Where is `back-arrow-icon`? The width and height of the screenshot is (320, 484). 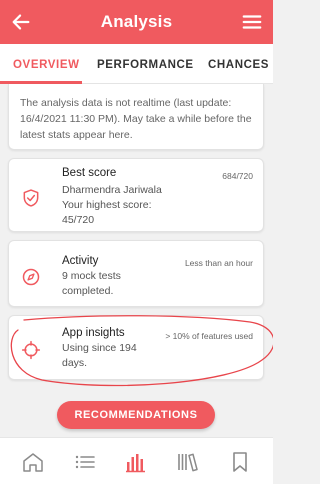
back-arrow-icon is located at coordinates (21, 22).